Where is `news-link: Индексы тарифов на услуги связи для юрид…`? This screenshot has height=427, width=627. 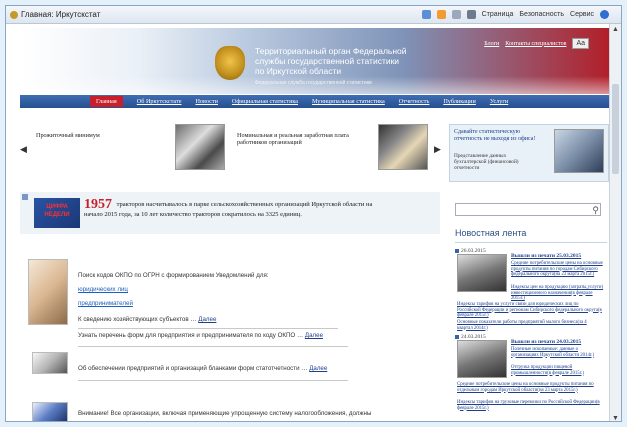 news-link: Индексы тарифов на услуги связи для юрид… is located at coordinates (530, 310).